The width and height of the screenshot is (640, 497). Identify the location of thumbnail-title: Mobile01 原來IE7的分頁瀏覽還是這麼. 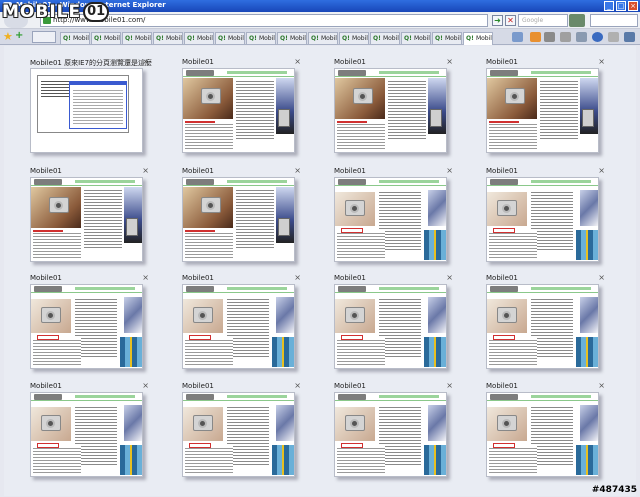
(91, 63).